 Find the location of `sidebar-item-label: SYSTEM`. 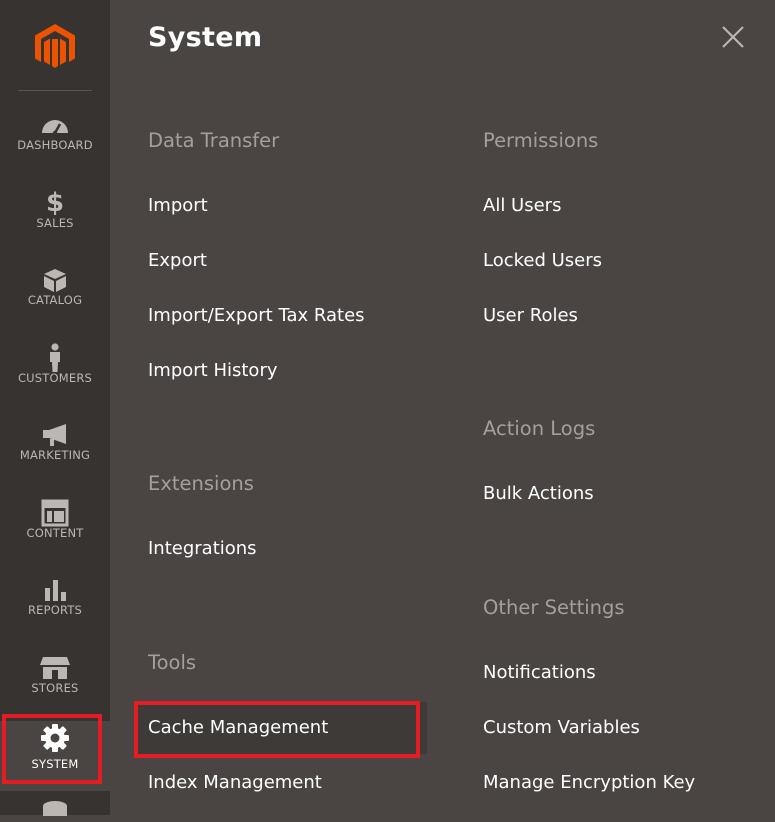

sidebar-item-label: SYSTEM is located at coordinates (55, 764).